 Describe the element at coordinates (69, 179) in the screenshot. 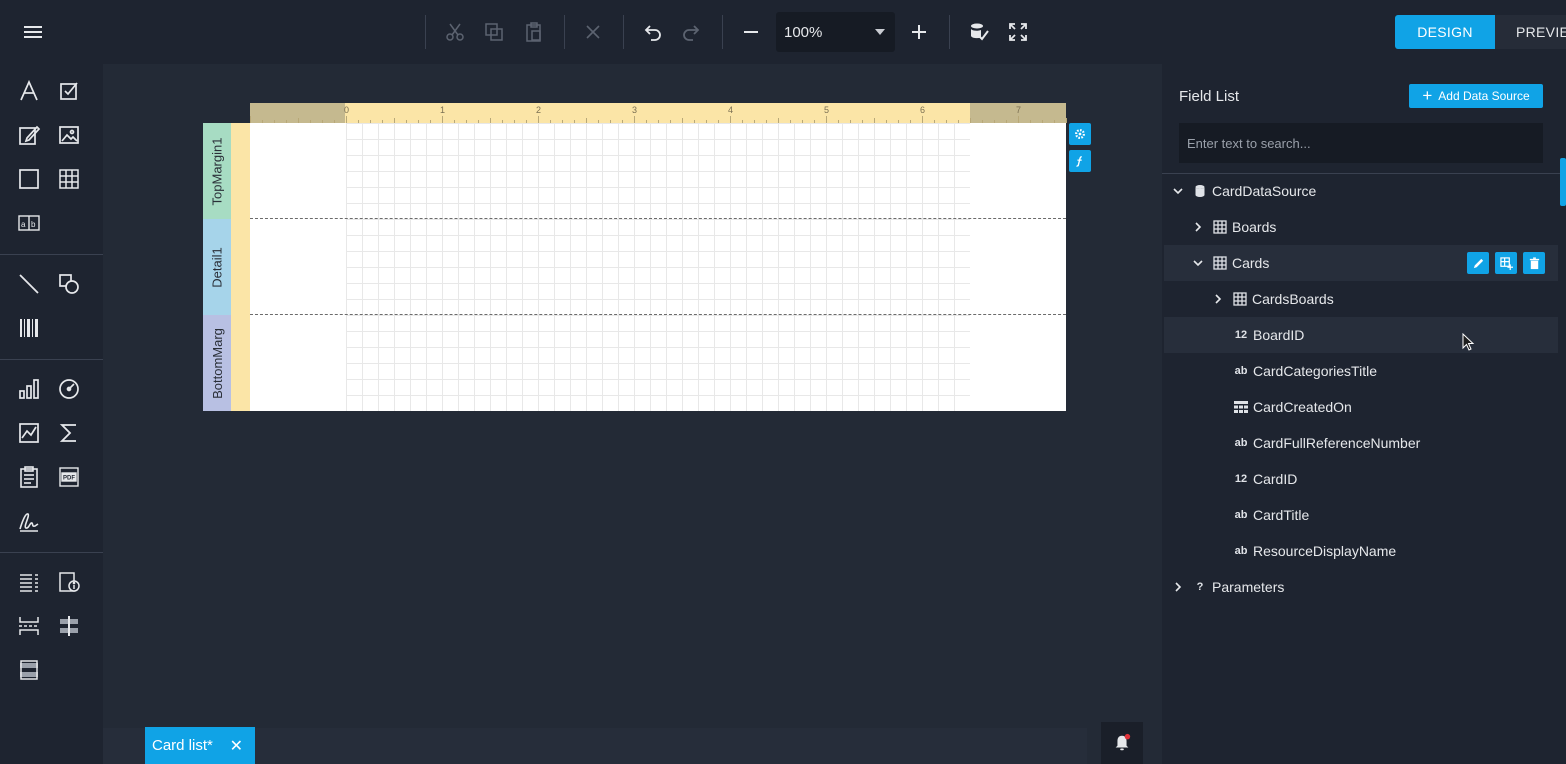

I see `table-tool-icon` at that location.